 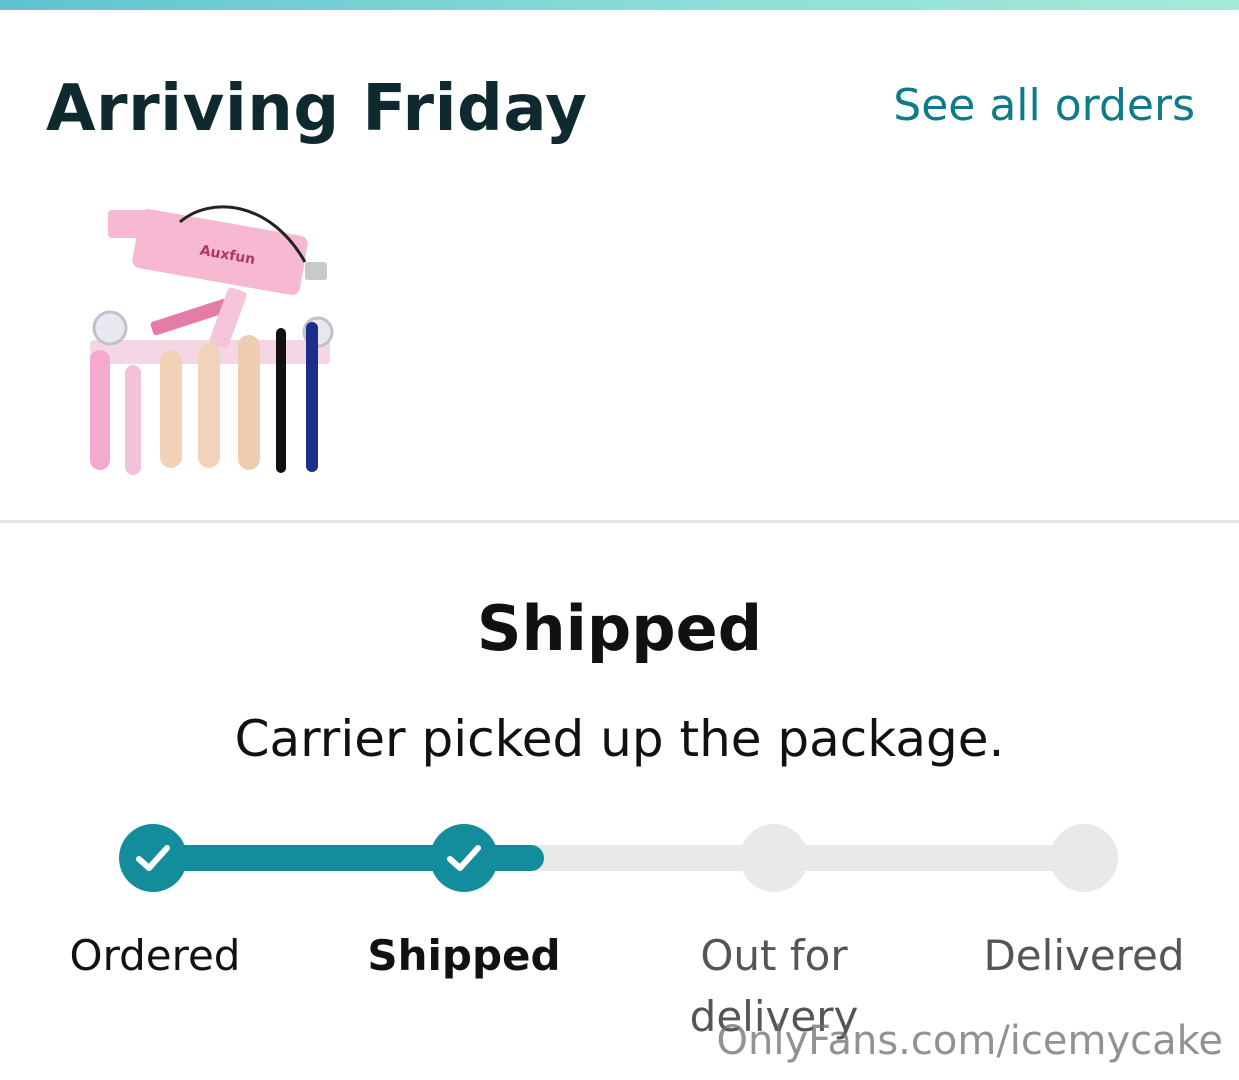 I want to click on step-label-ordered: Ordered, so click(x=155, y=955).